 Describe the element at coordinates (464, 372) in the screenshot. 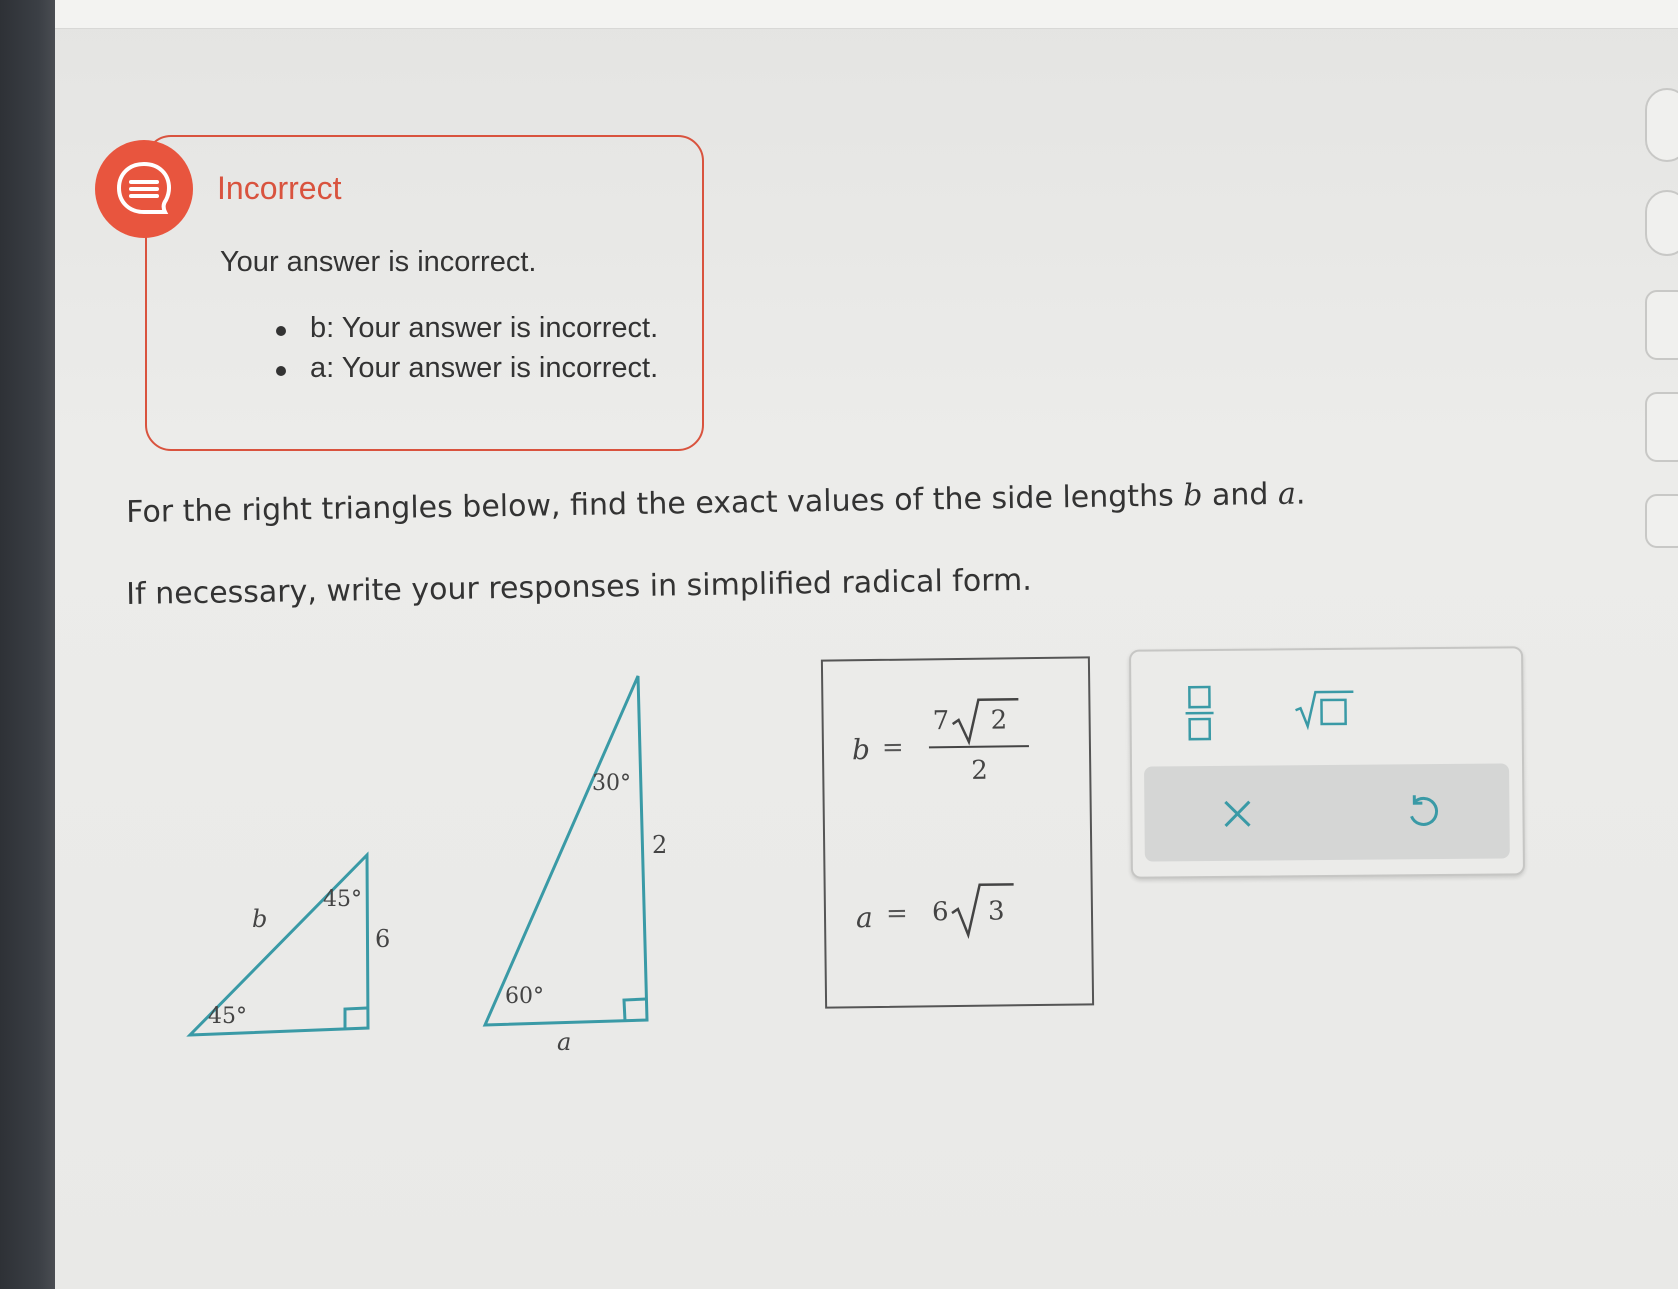

I see `feedback-item-a: a: Your answer is incorrect.` at that location.